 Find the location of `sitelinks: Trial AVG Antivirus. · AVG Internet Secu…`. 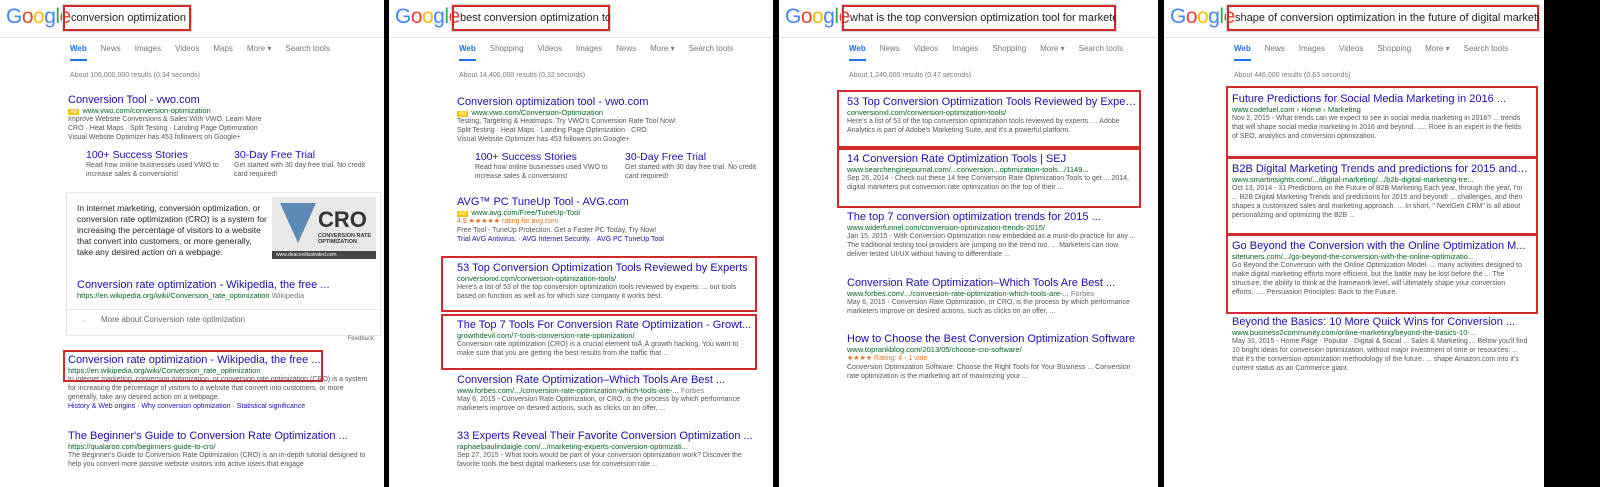

sitelinks: Trial AVG Antivirus. · AVG Internet Secu… is located at coordinates (607, 239).